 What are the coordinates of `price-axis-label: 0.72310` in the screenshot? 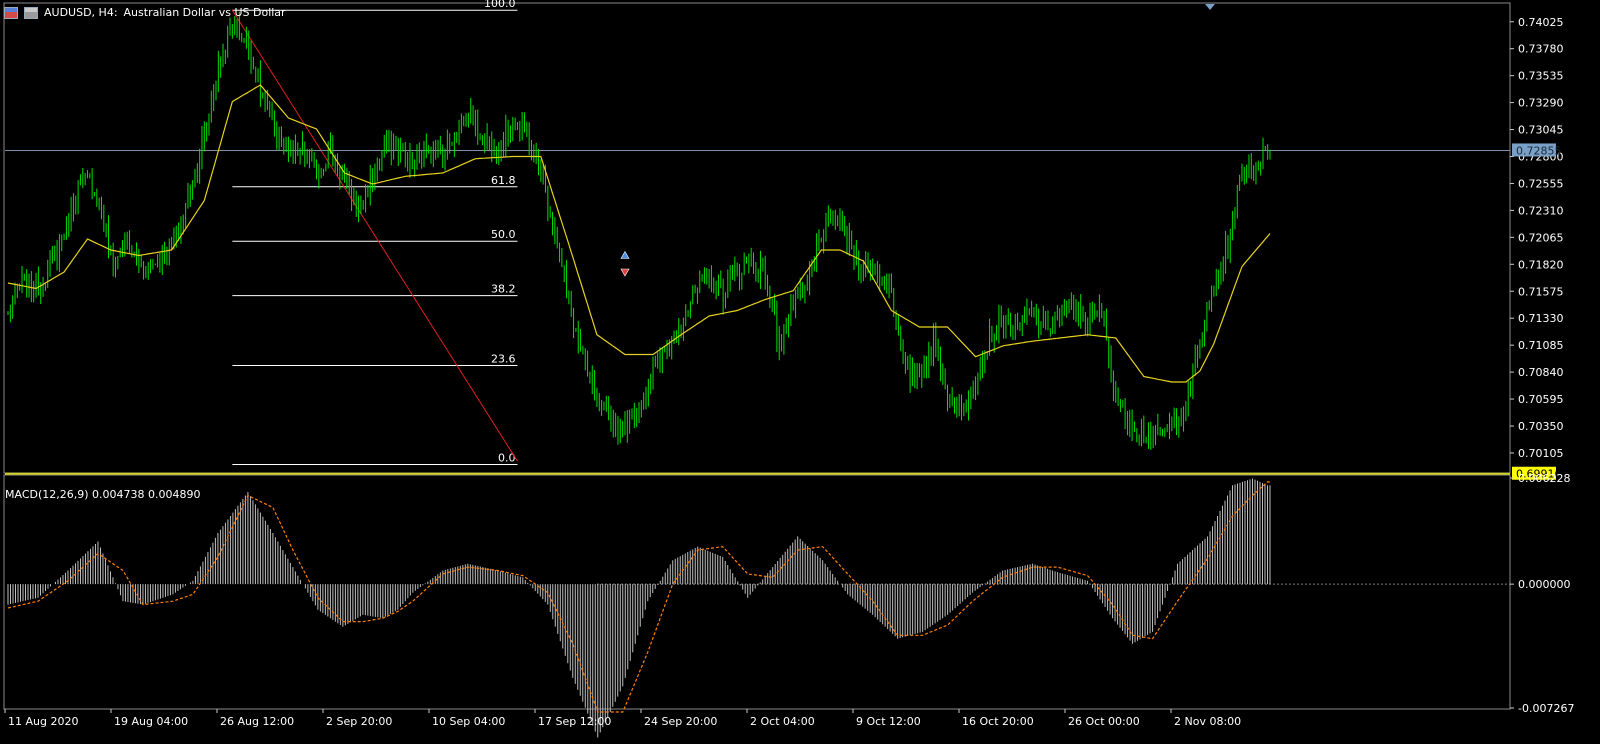 It's located at (1541, 210).